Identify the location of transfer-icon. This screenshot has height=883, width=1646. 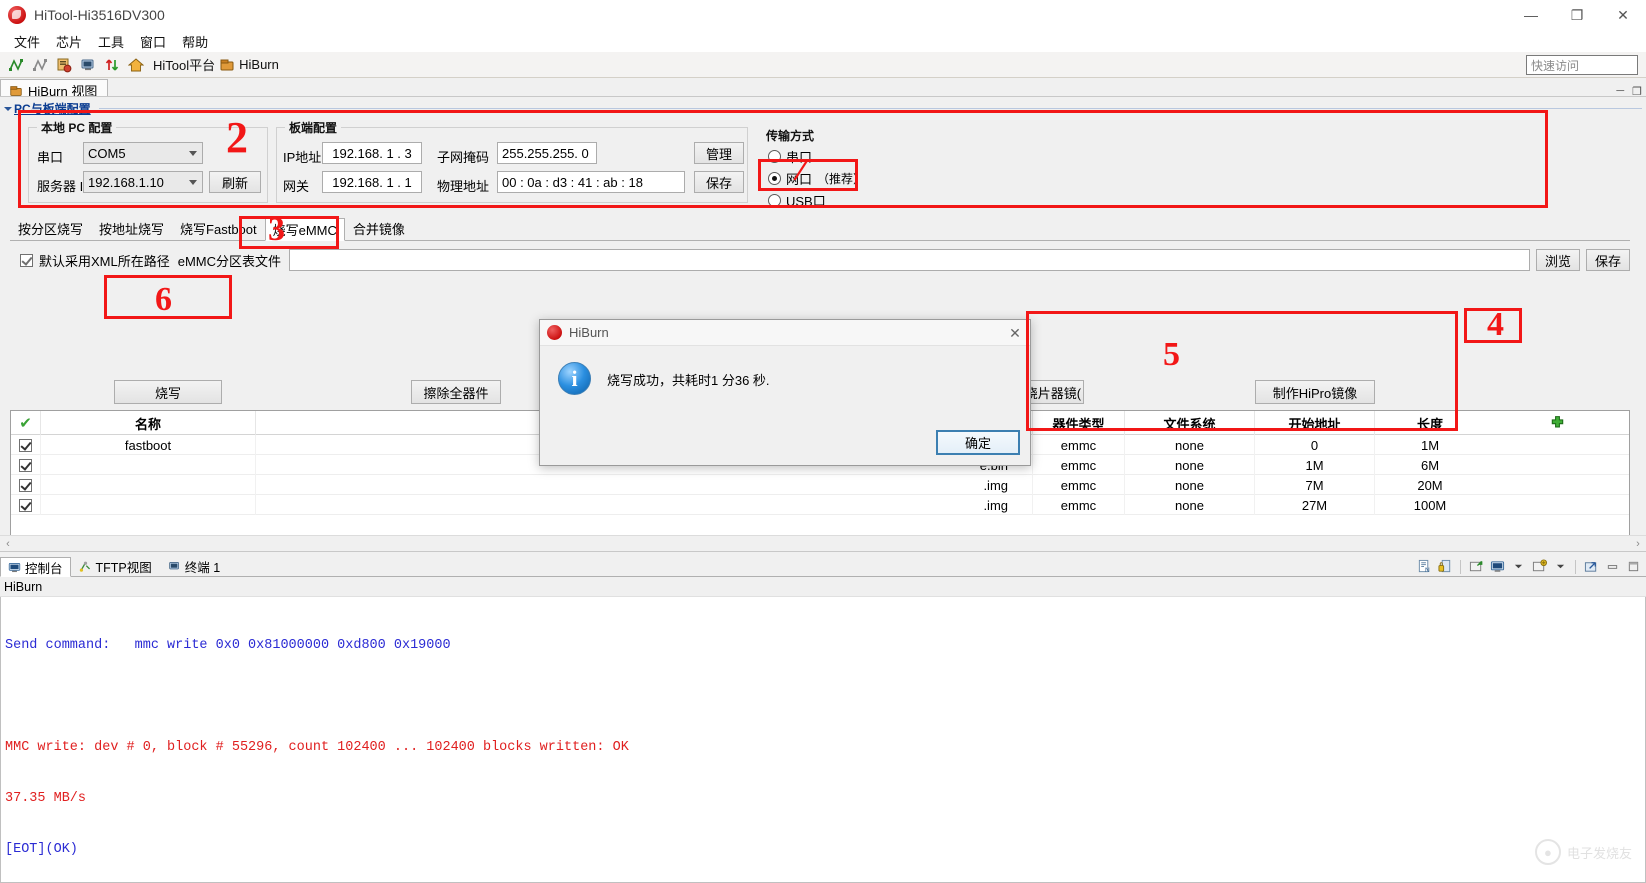
(112, 65).